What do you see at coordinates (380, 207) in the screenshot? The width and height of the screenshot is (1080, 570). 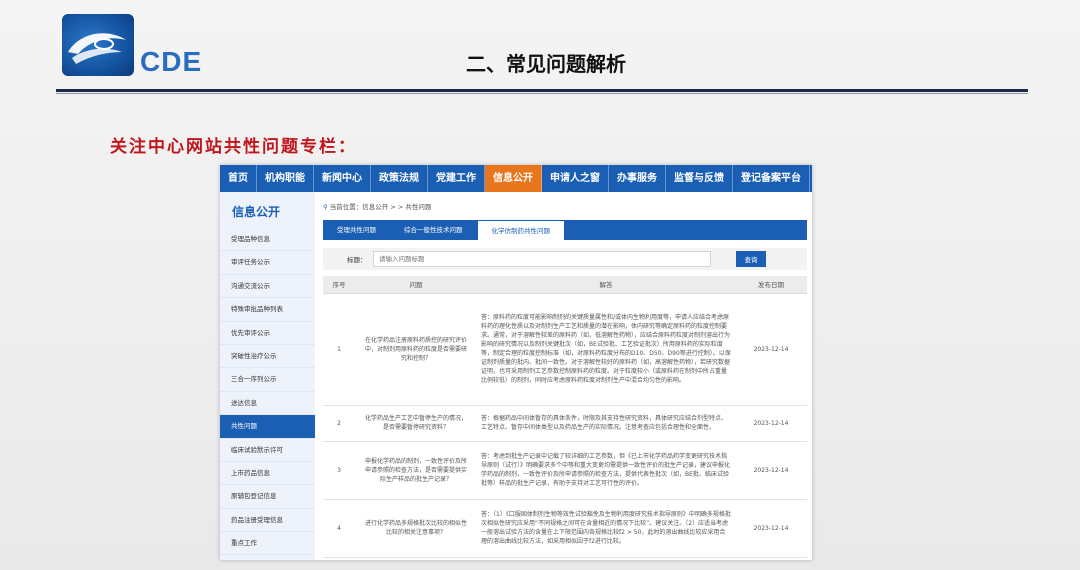 I see `breadcrumb-text: 当前位置：信息公开 > > 共性问题` at bounding box center [380, 207].